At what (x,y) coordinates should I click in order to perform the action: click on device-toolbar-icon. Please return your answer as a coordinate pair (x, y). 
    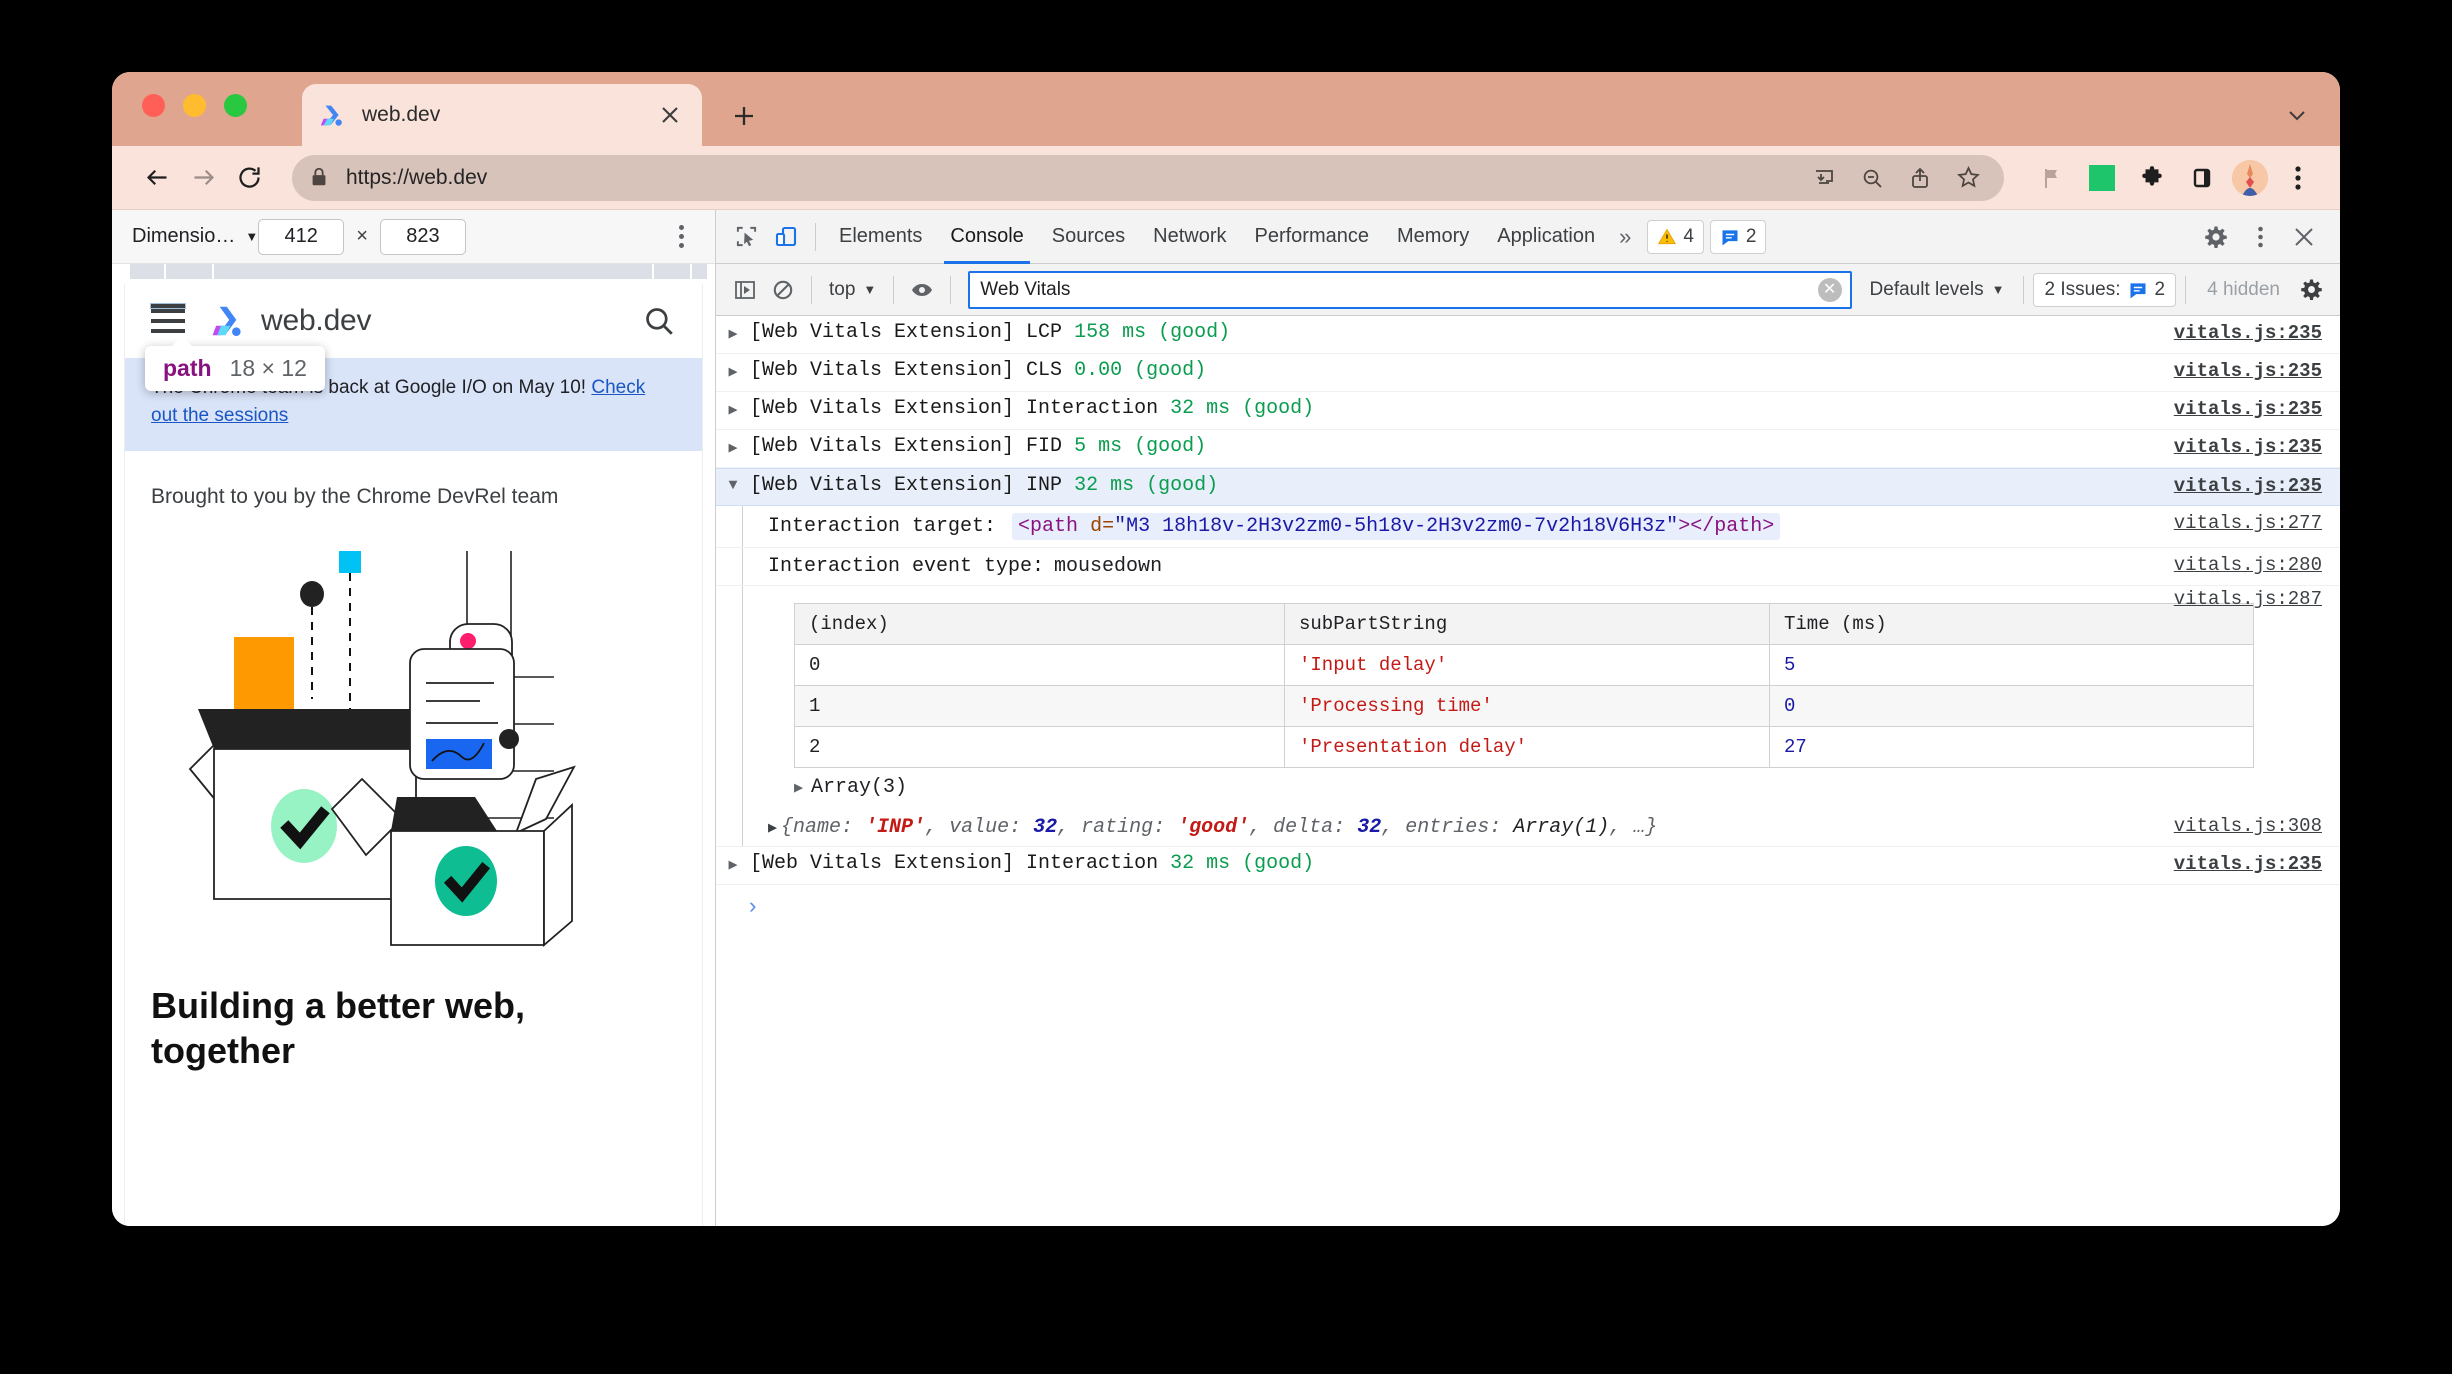
    Looking at the image, I should click on (786, 237).